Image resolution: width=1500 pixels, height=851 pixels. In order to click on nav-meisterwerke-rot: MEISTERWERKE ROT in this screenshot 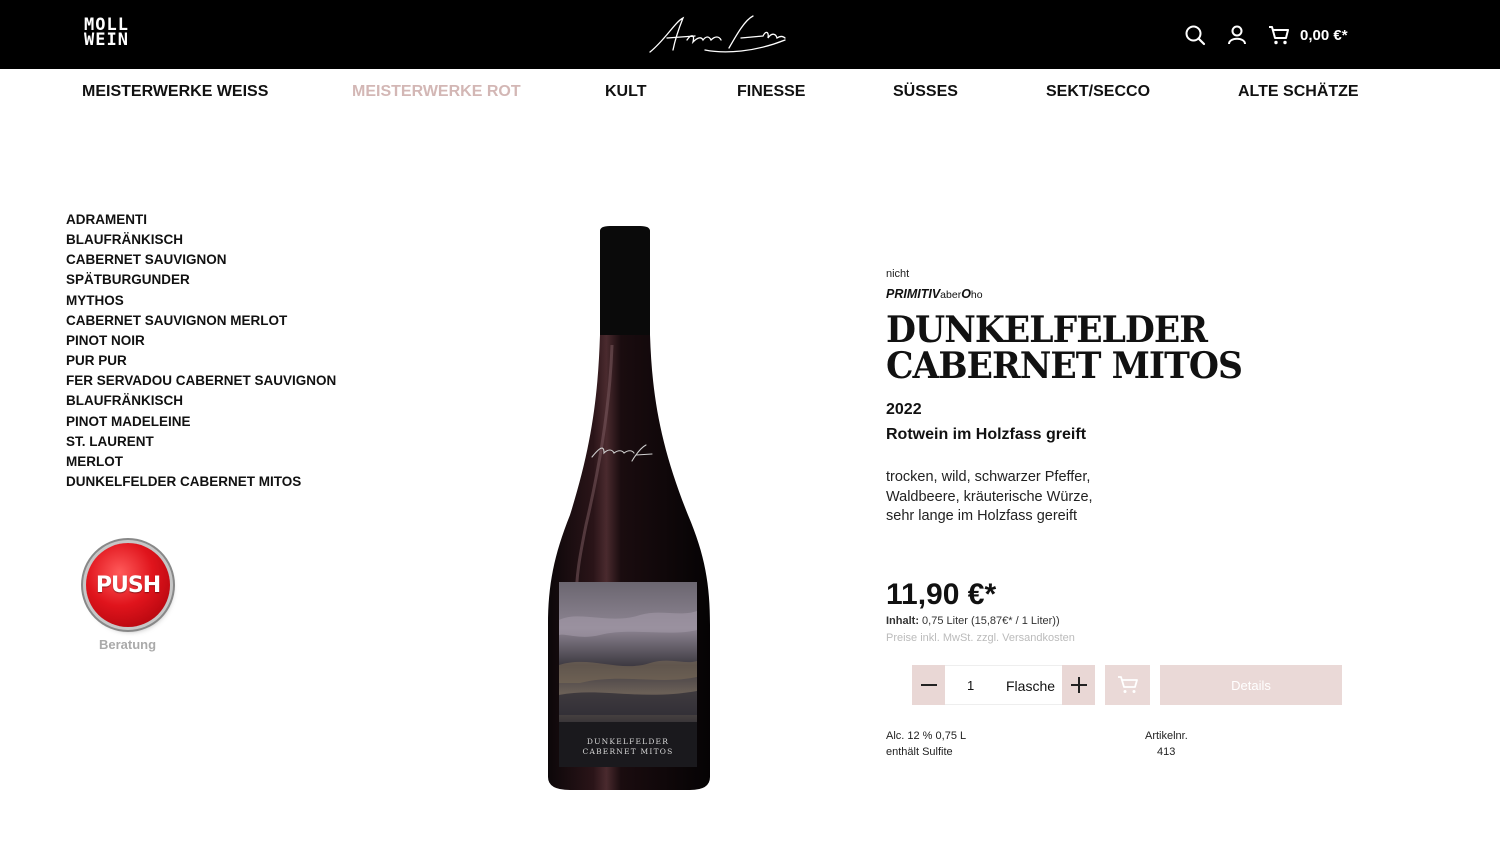, I will do `click(436, 92)`.